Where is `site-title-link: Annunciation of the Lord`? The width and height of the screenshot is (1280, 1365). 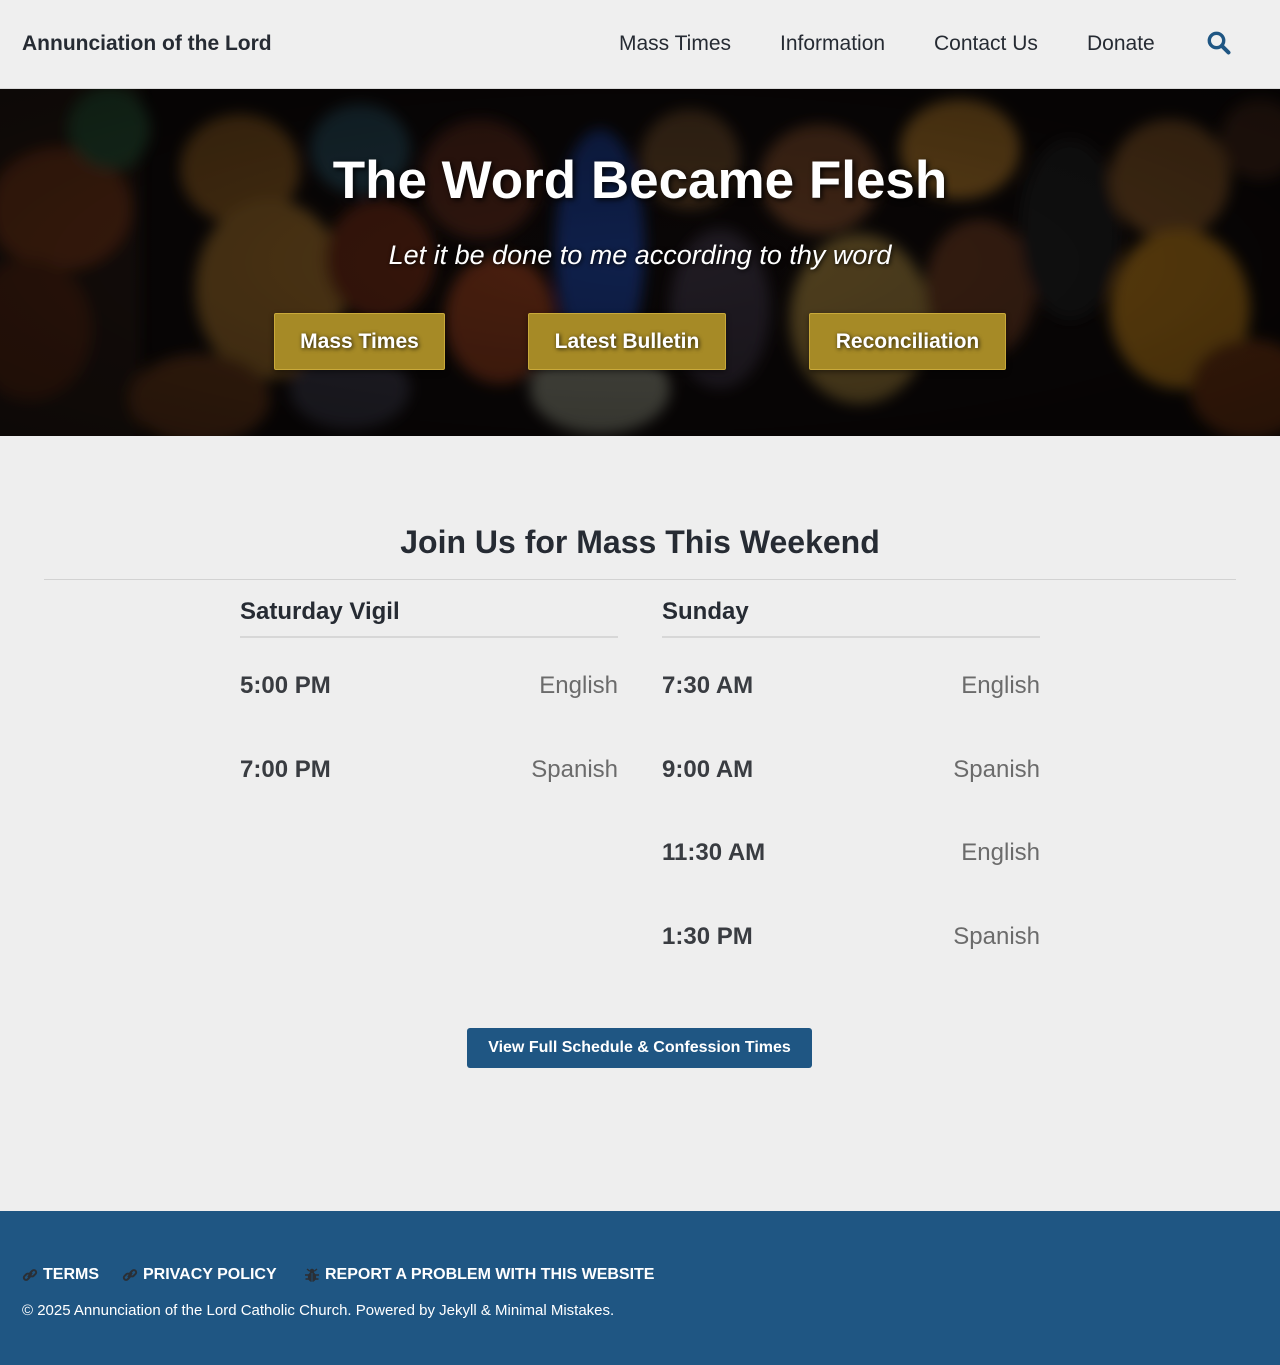
site-title-link: Annunciation of the Lord is located at coordinates (147, 44).